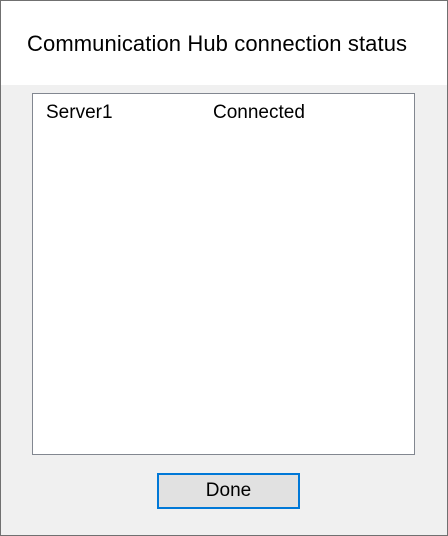 The height and width of the screenshot is (536, 448). I want to click on connection-status: Connected, so click(259, 112).